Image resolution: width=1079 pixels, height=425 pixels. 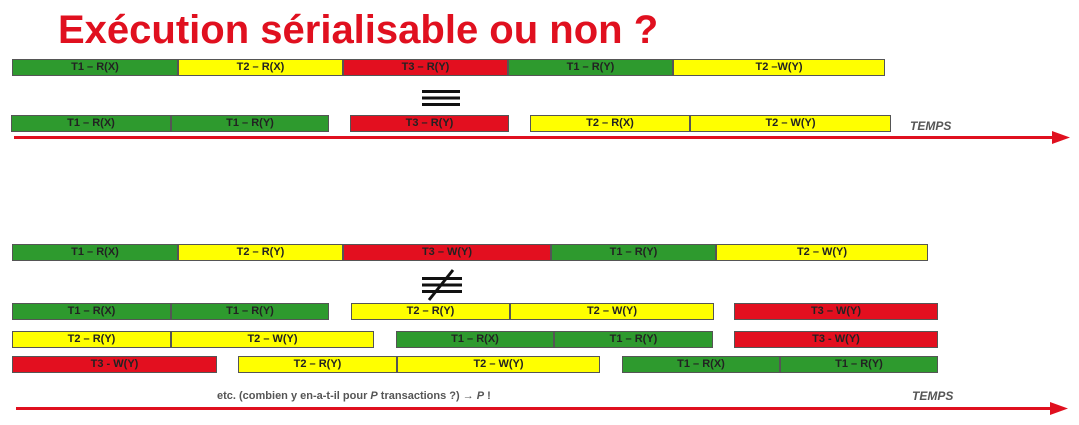 I want to click on serial1-op-t3-wy: T3 – W(Y), so click(x=836, y=311).